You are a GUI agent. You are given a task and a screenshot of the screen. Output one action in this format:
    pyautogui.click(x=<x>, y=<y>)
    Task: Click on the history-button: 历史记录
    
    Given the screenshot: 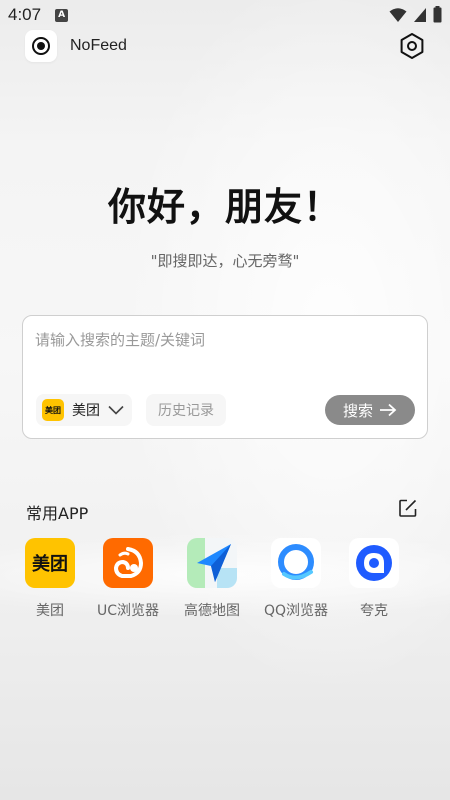 What is the action you would take?
    pyautogui.click(x=186, y=410)
    